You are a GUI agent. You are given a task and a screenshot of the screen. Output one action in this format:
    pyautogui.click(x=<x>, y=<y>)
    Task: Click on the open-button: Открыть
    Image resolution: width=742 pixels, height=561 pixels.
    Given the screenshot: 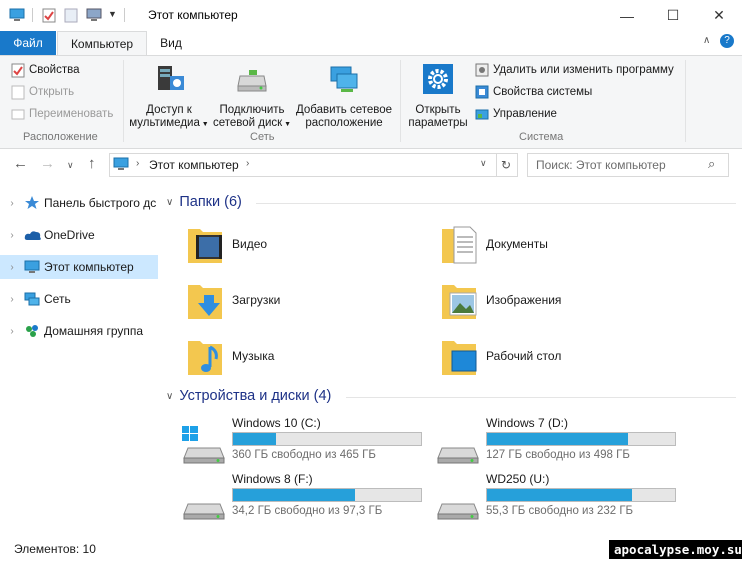 What is the action you would take?
    pyautogui.click(x=42, y=92)
    